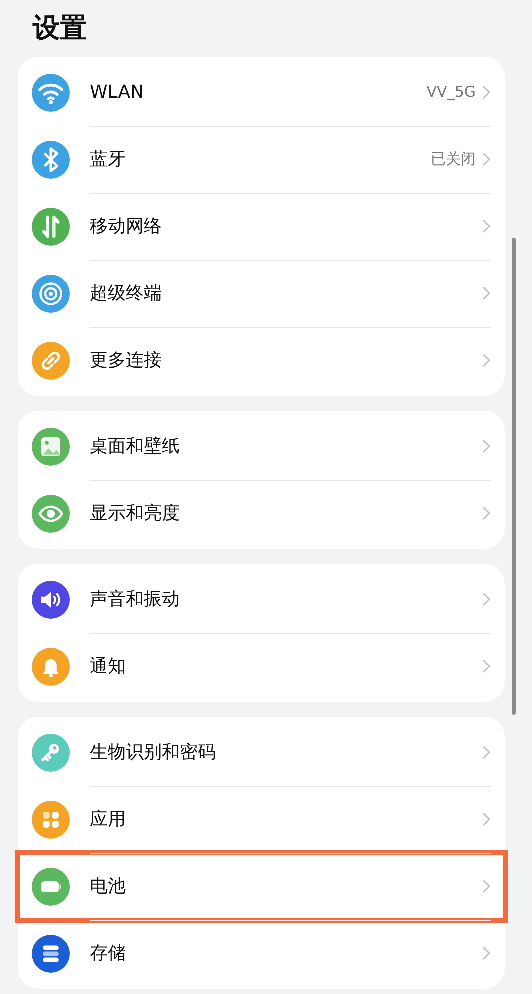  What do you see at coordinates (261, 226) in the screenshot?
I see `settings-item: 移动网络` at bounding box center [261, 226].